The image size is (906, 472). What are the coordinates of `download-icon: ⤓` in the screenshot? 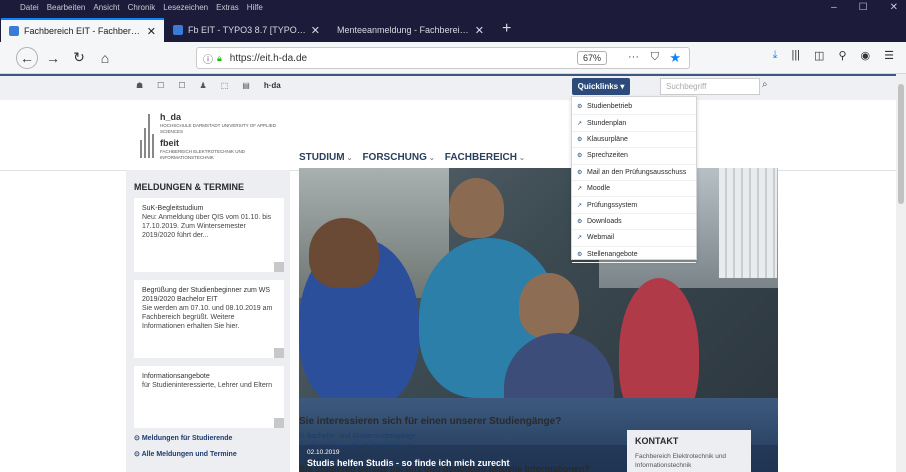 It's located at (775, 55).